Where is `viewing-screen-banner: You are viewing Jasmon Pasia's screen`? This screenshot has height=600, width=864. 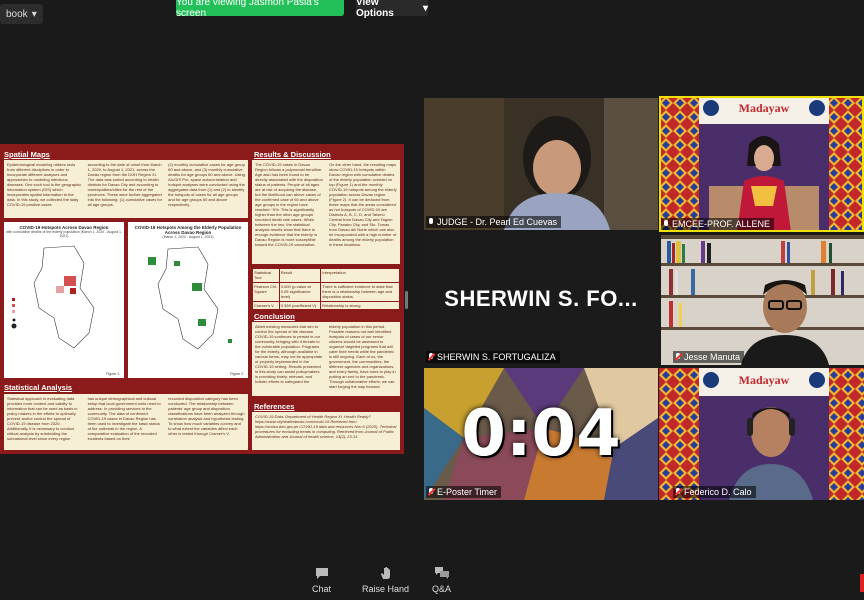
viewing-screen-banner: You are viewing Jasmon Pasia's screen is located at coordinates (260, 9).